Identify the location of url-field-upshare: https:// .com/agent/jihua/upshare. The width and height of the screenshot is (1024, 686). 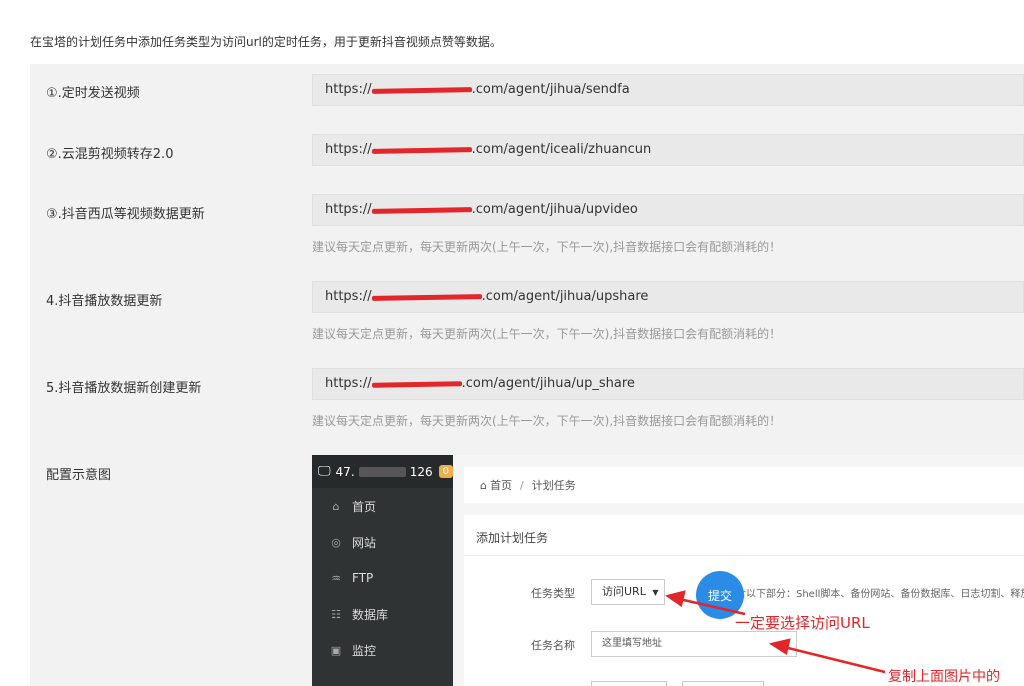
(668, 297).